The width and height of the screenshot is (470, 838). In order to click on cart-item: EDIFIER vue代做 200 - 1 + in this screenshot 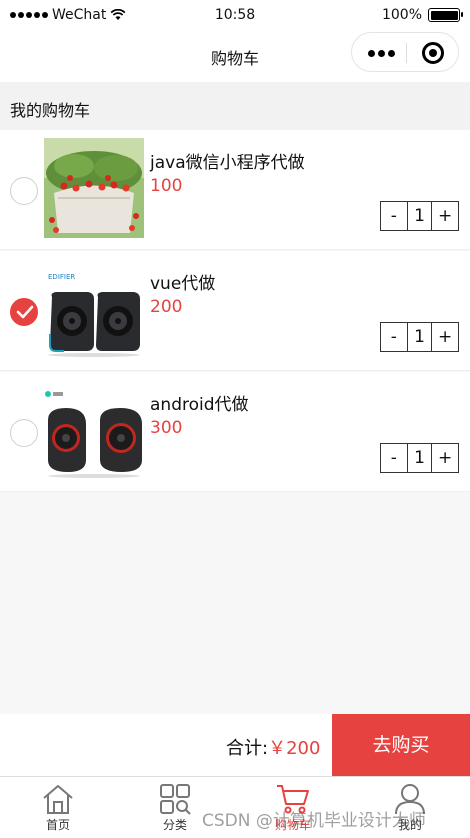, I will do `click(235, 311)`.